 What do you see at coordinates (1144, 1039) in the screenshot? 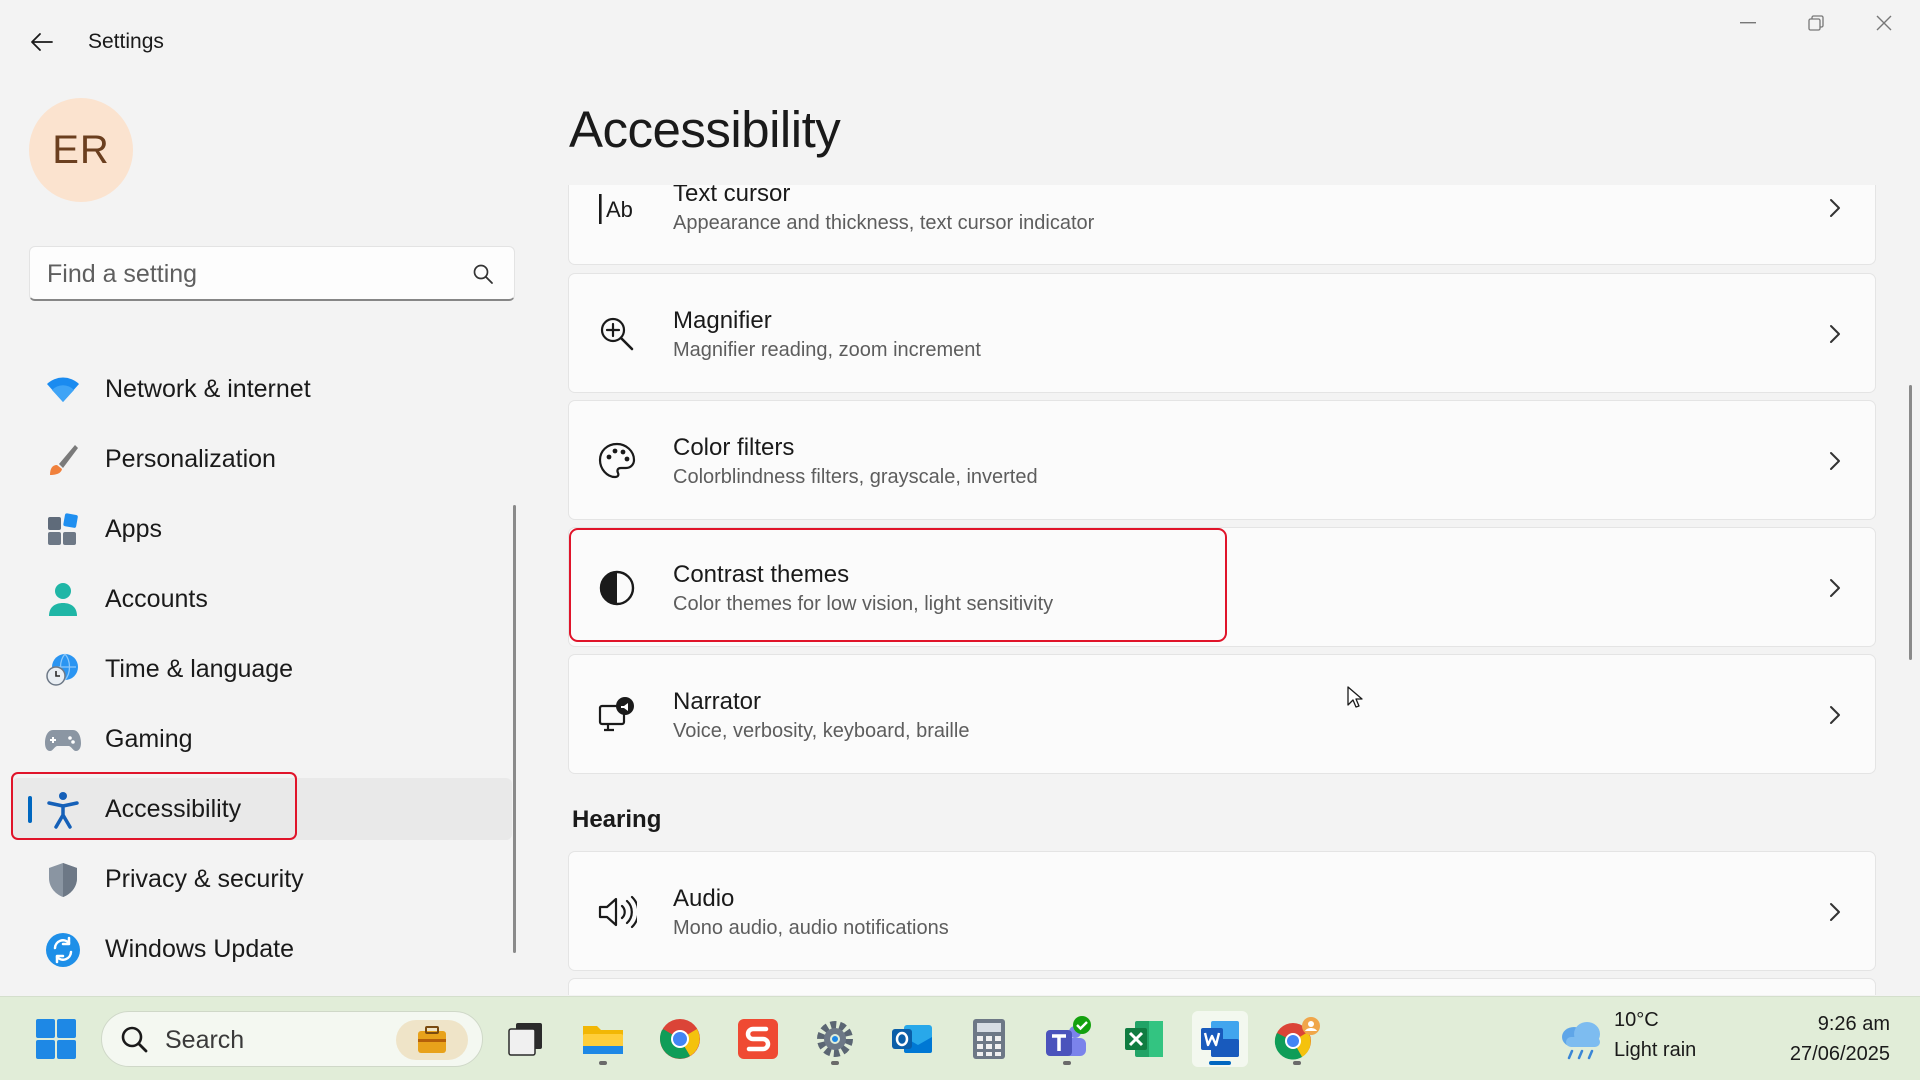
I see `taskbar-excel` at bounding box center [1144, 1039].